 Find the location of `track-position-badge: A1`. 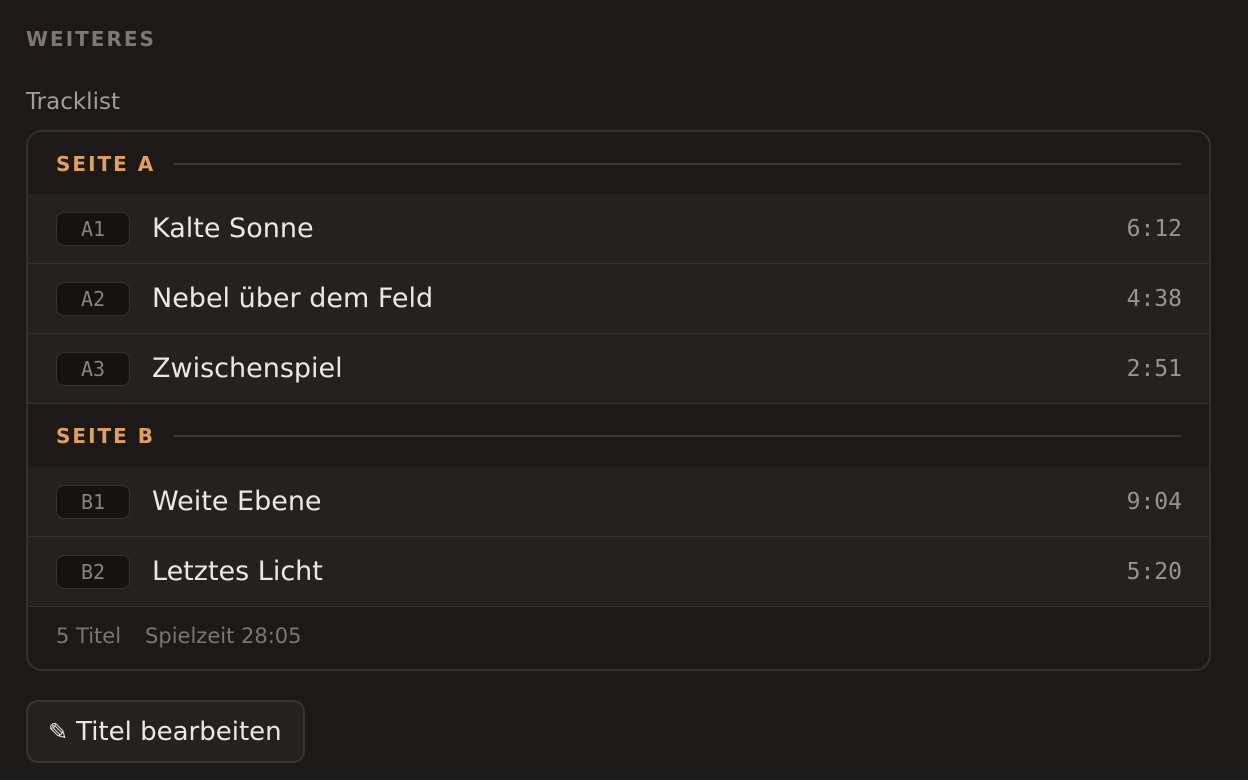

track-position-badge: A1 is located at coordinates (93, 228).